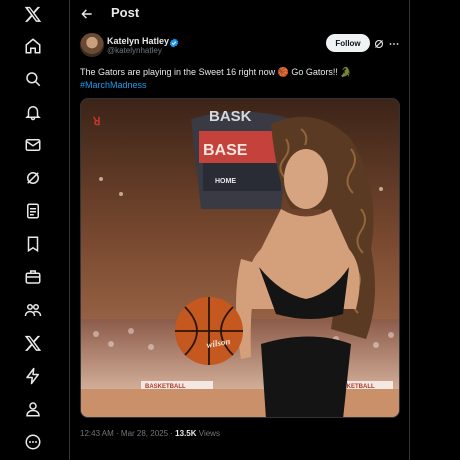 Image resolution: width=460 pixels, height=460 pixels. Describe the element at coordinates (186, 433) in the screenshot. I see `views-count: 13.5K` at that location.